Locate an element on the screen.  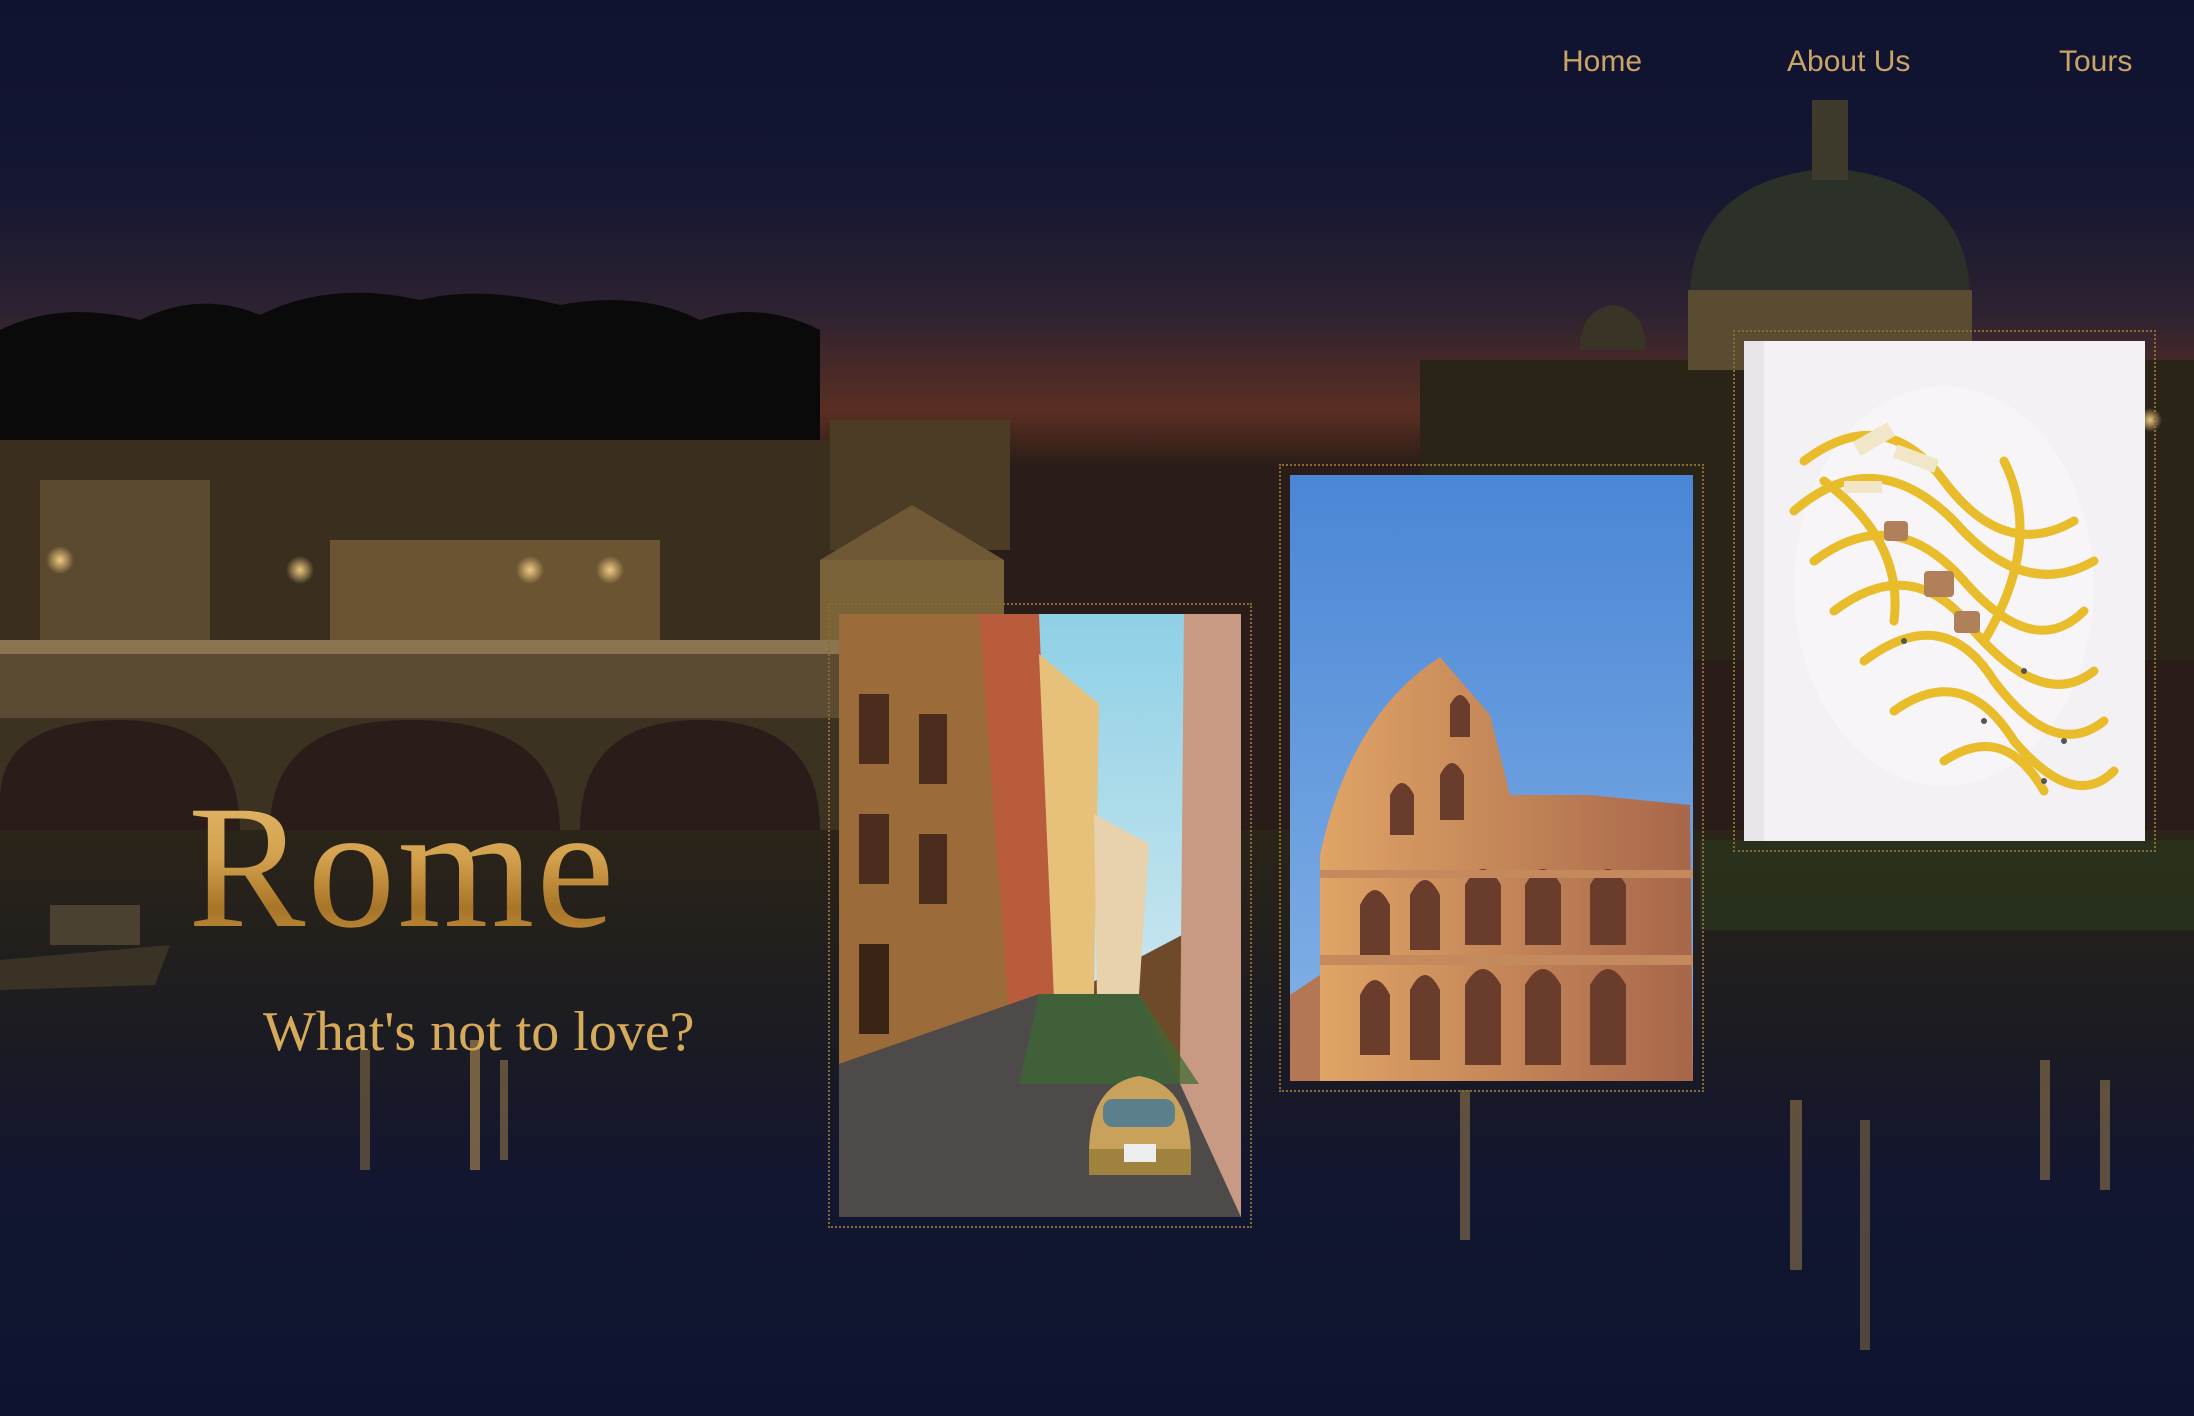
nav-link-home: Home is located at coordinates (1602, 62).